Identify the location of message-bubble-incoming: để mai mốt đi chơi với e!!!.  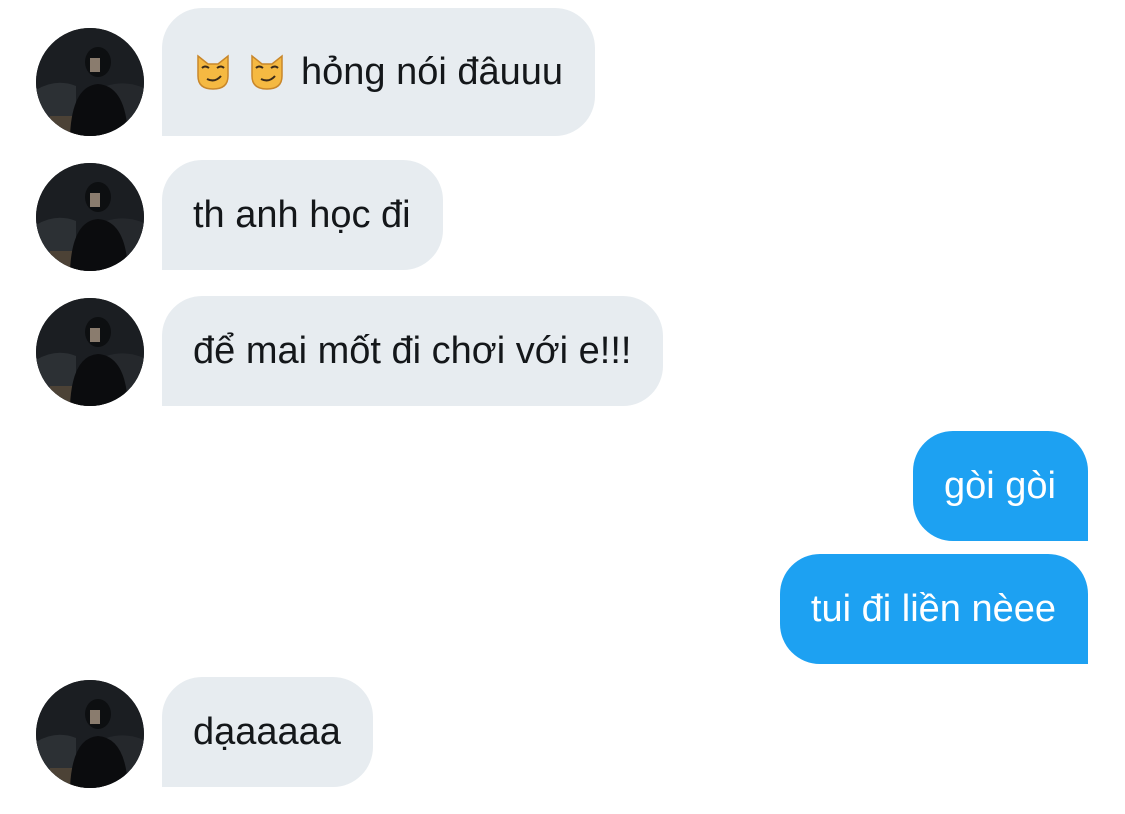
(413, 351).